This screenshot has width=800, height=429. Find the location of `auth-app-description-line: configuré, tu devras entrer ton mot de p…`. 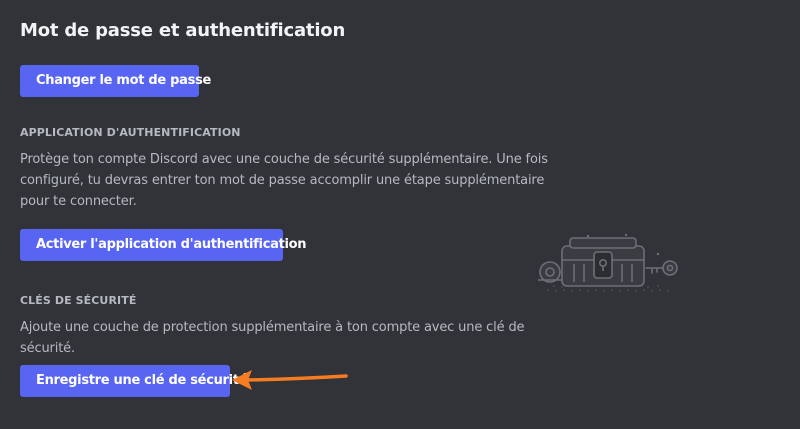

auth-app-description-line: configuré, tu devras entrer ton mot de p… is located at coordinates (282, 180).